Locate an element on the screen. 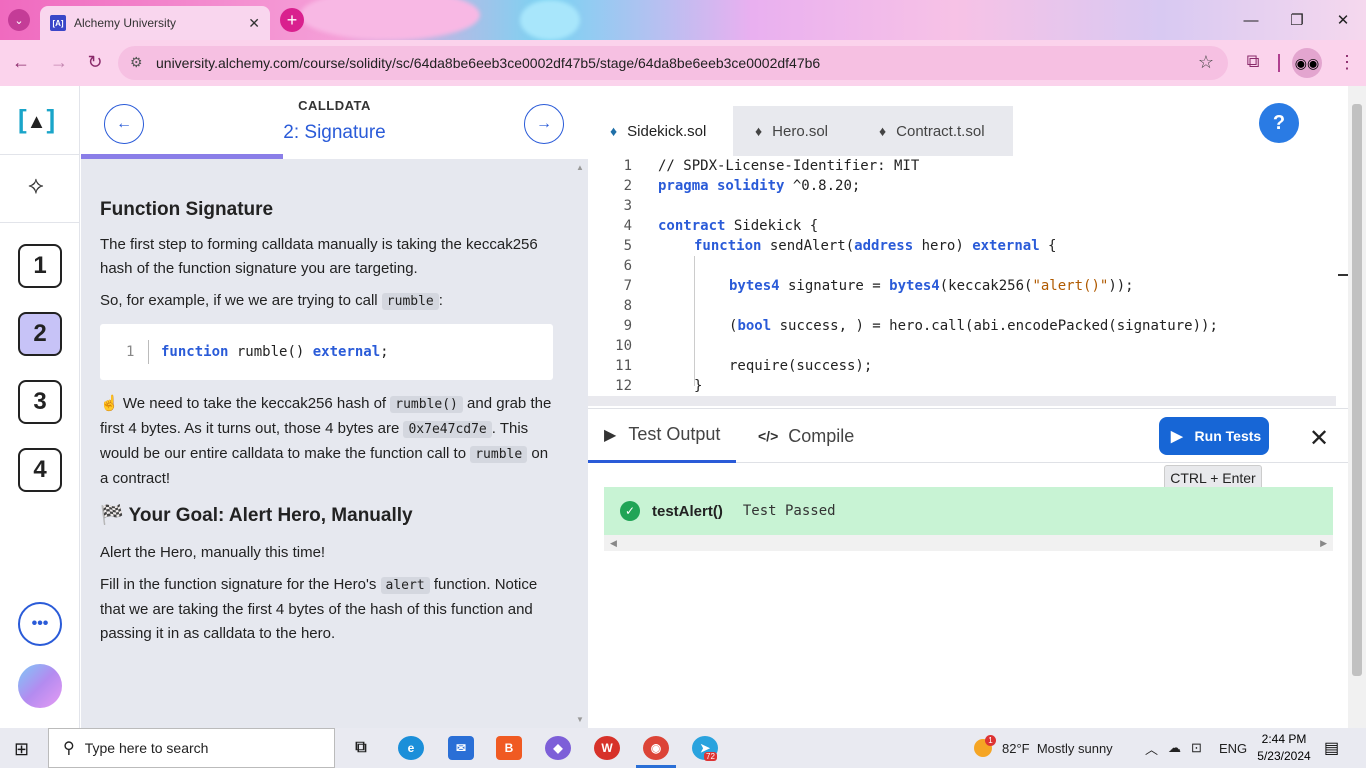 Image resolution: width=1366 pixels, height=768 pixels. code-line: require(success); is located at coordinates (801, 366).